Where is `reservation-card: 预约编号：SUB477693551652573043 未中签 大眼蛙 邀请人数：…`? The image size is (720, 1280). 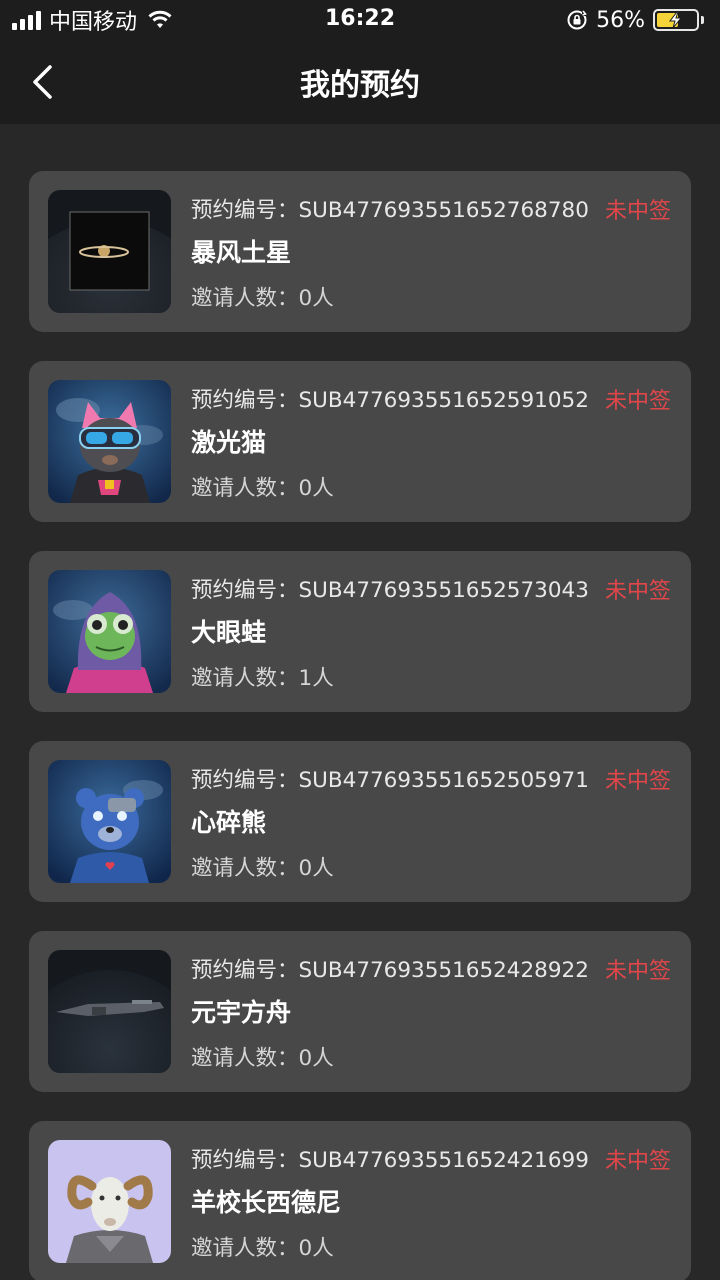 reservation-card: 预约编号：SUB477693551652573043 未中签 大眼蛙 邀请人数：… is located at coordinates (360, 631).